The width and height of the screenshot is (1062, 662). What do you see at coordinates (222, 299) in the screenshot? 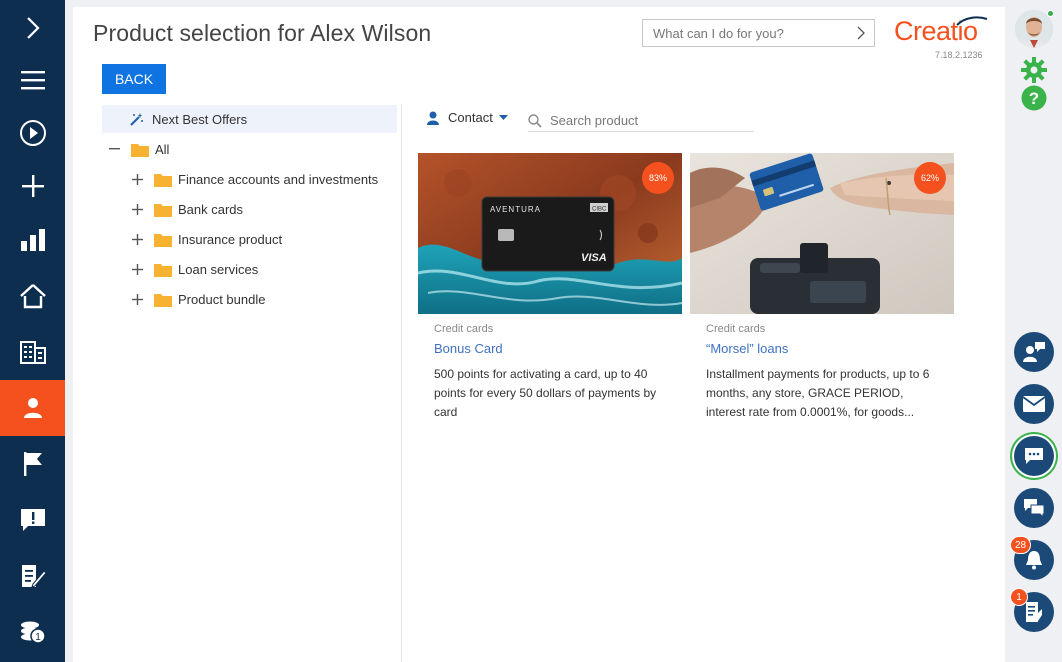
I see `tree-label: Product bundle` at bounding box center [222, 299].